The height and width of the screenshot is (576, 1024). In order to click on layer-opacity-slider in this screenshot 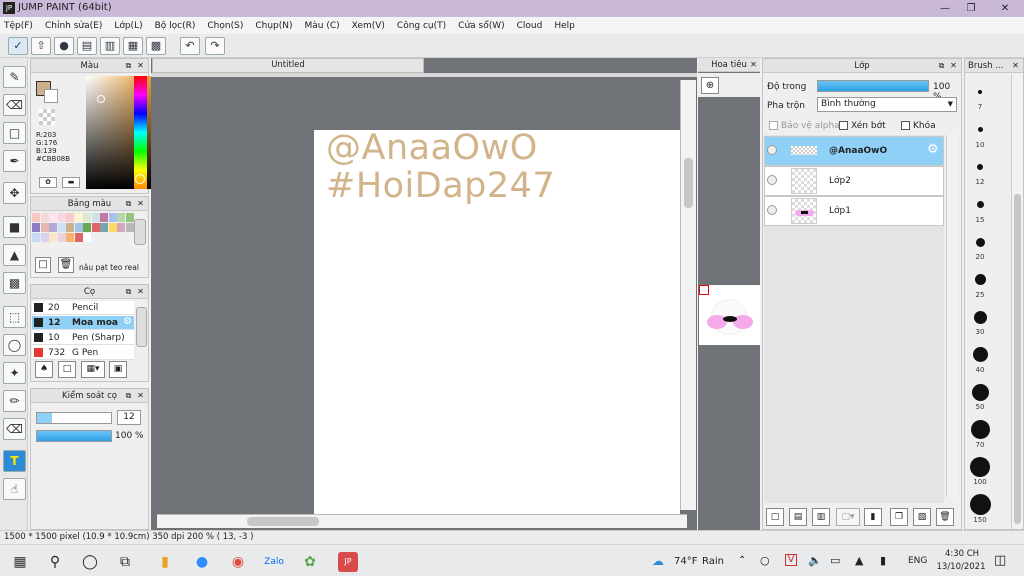, I will do `click(873, 86)`.